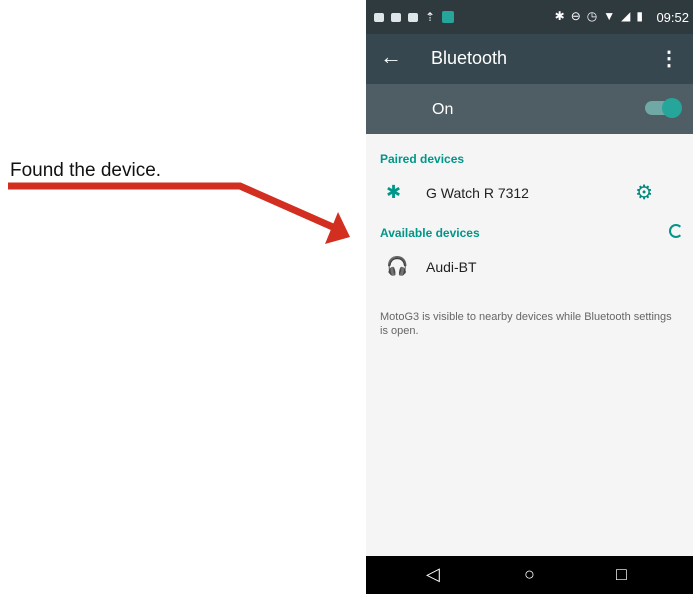  I want to click on nav-back-icon: ◁, so click(433, 574).